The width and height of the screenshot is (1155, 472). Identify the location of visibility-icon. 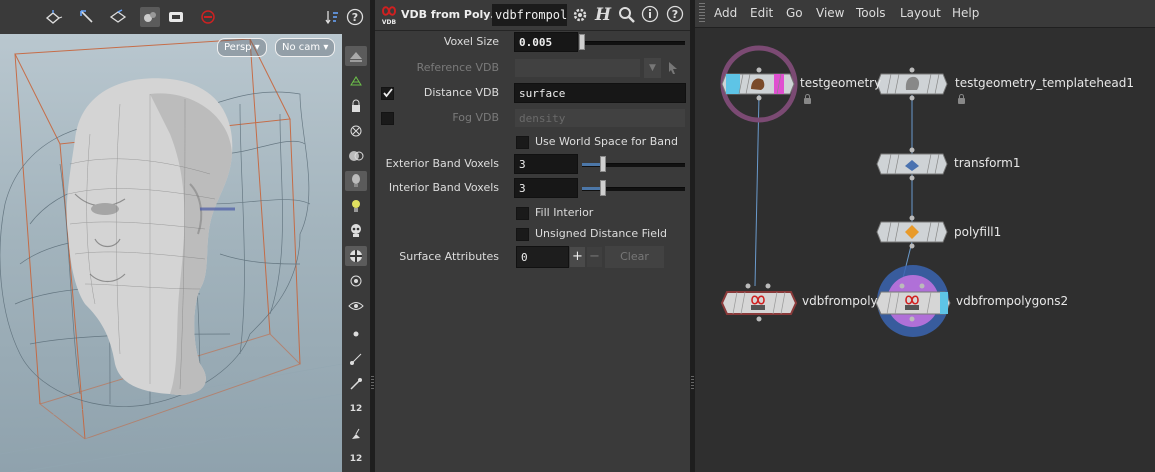
(356, 281).